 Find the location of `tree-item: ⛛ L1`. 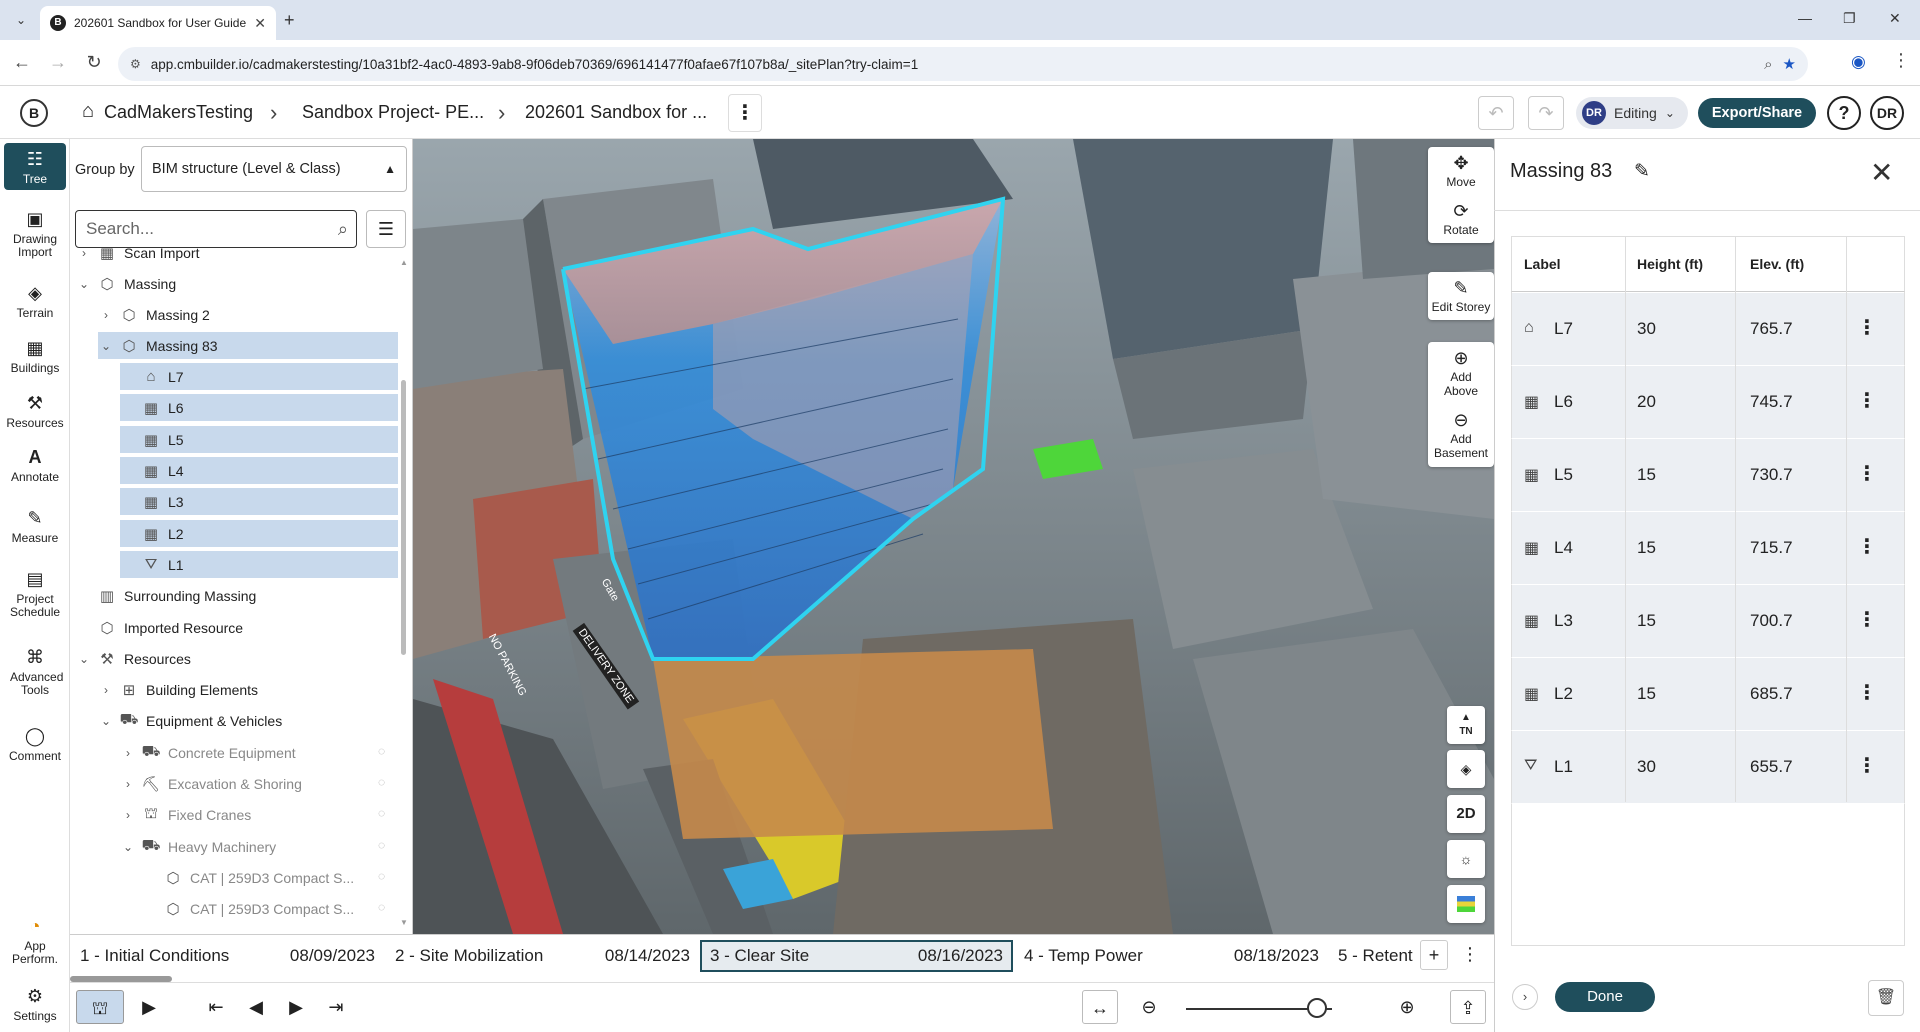

tree-item: ⛛ L1 is located at coordinates (259, 564).